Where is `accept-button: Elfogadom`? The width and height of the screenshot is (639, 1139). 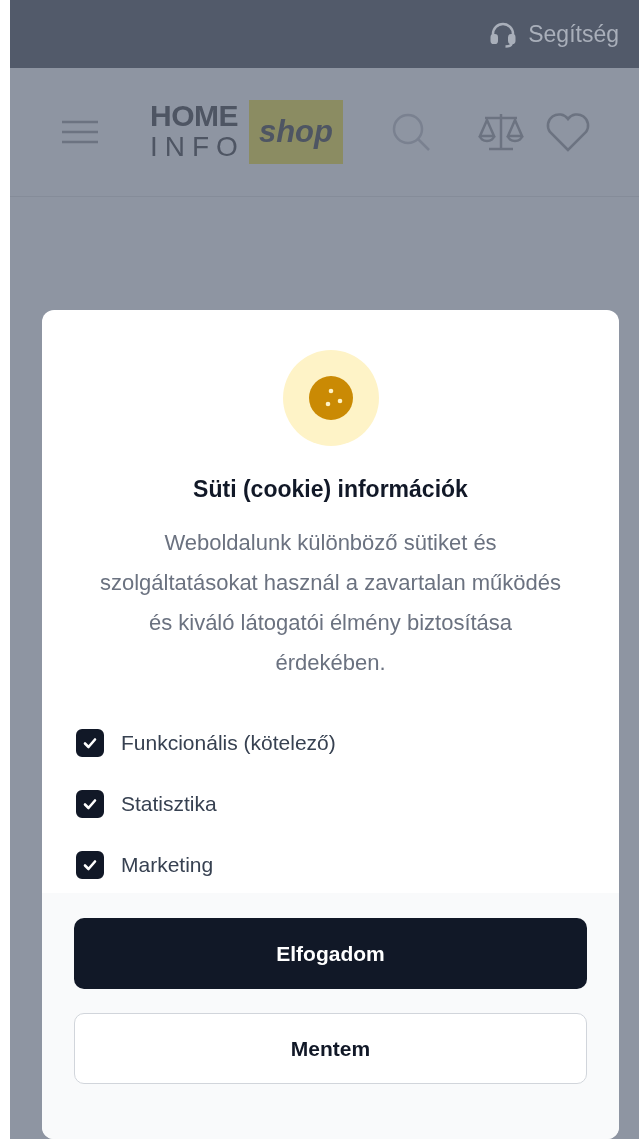
accept-button: Elfogadom is located at coordinates (330, 953).